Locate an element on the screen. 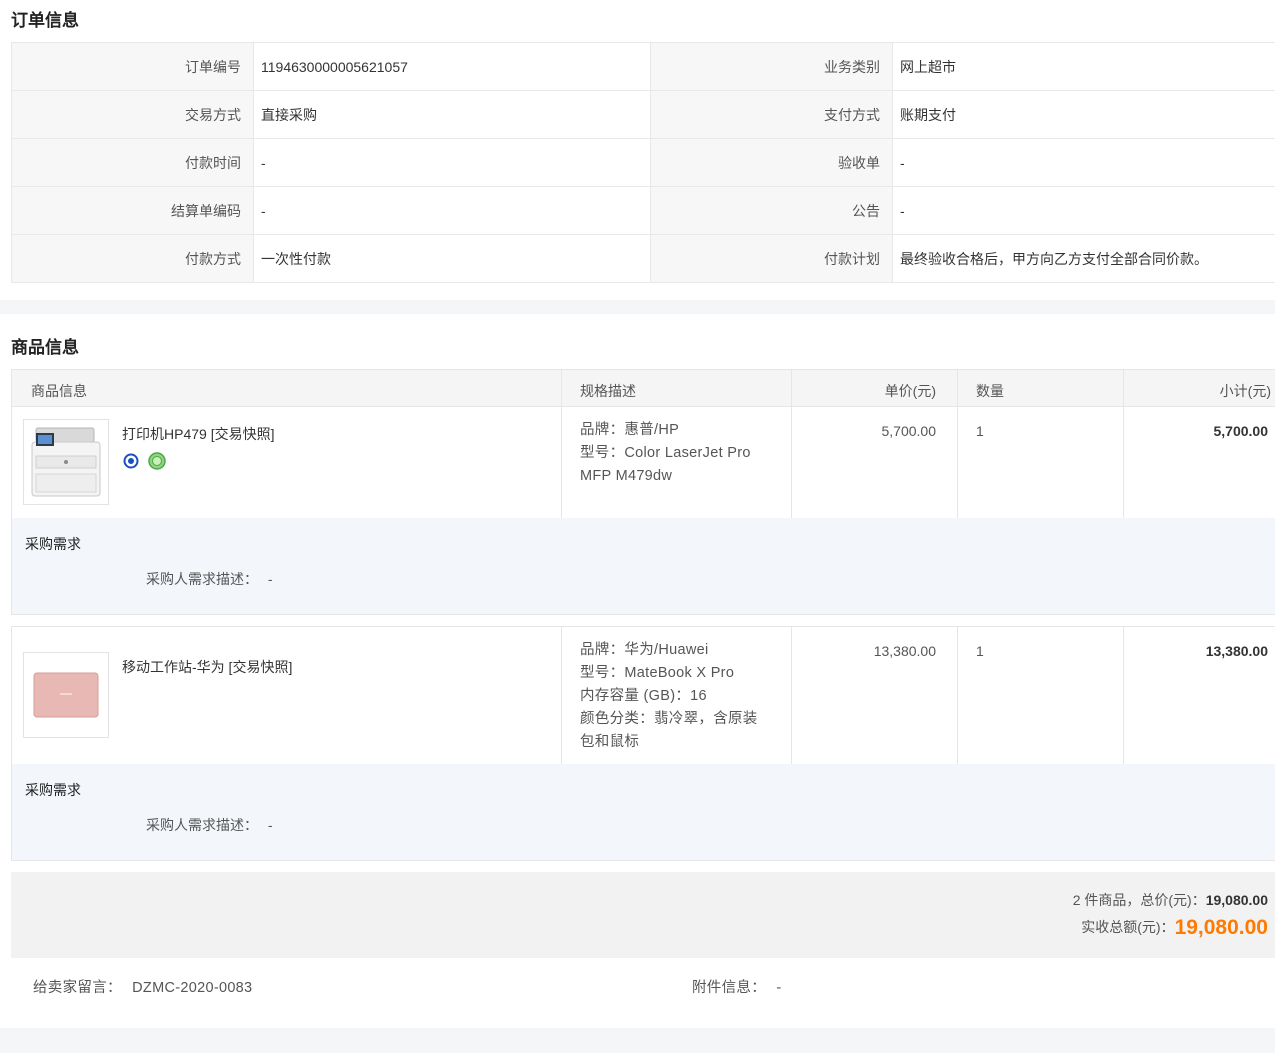 This screenshot has height=1053, width=1275. order-number-value: 1194630000005621057 is located at coordinates (452, 66).